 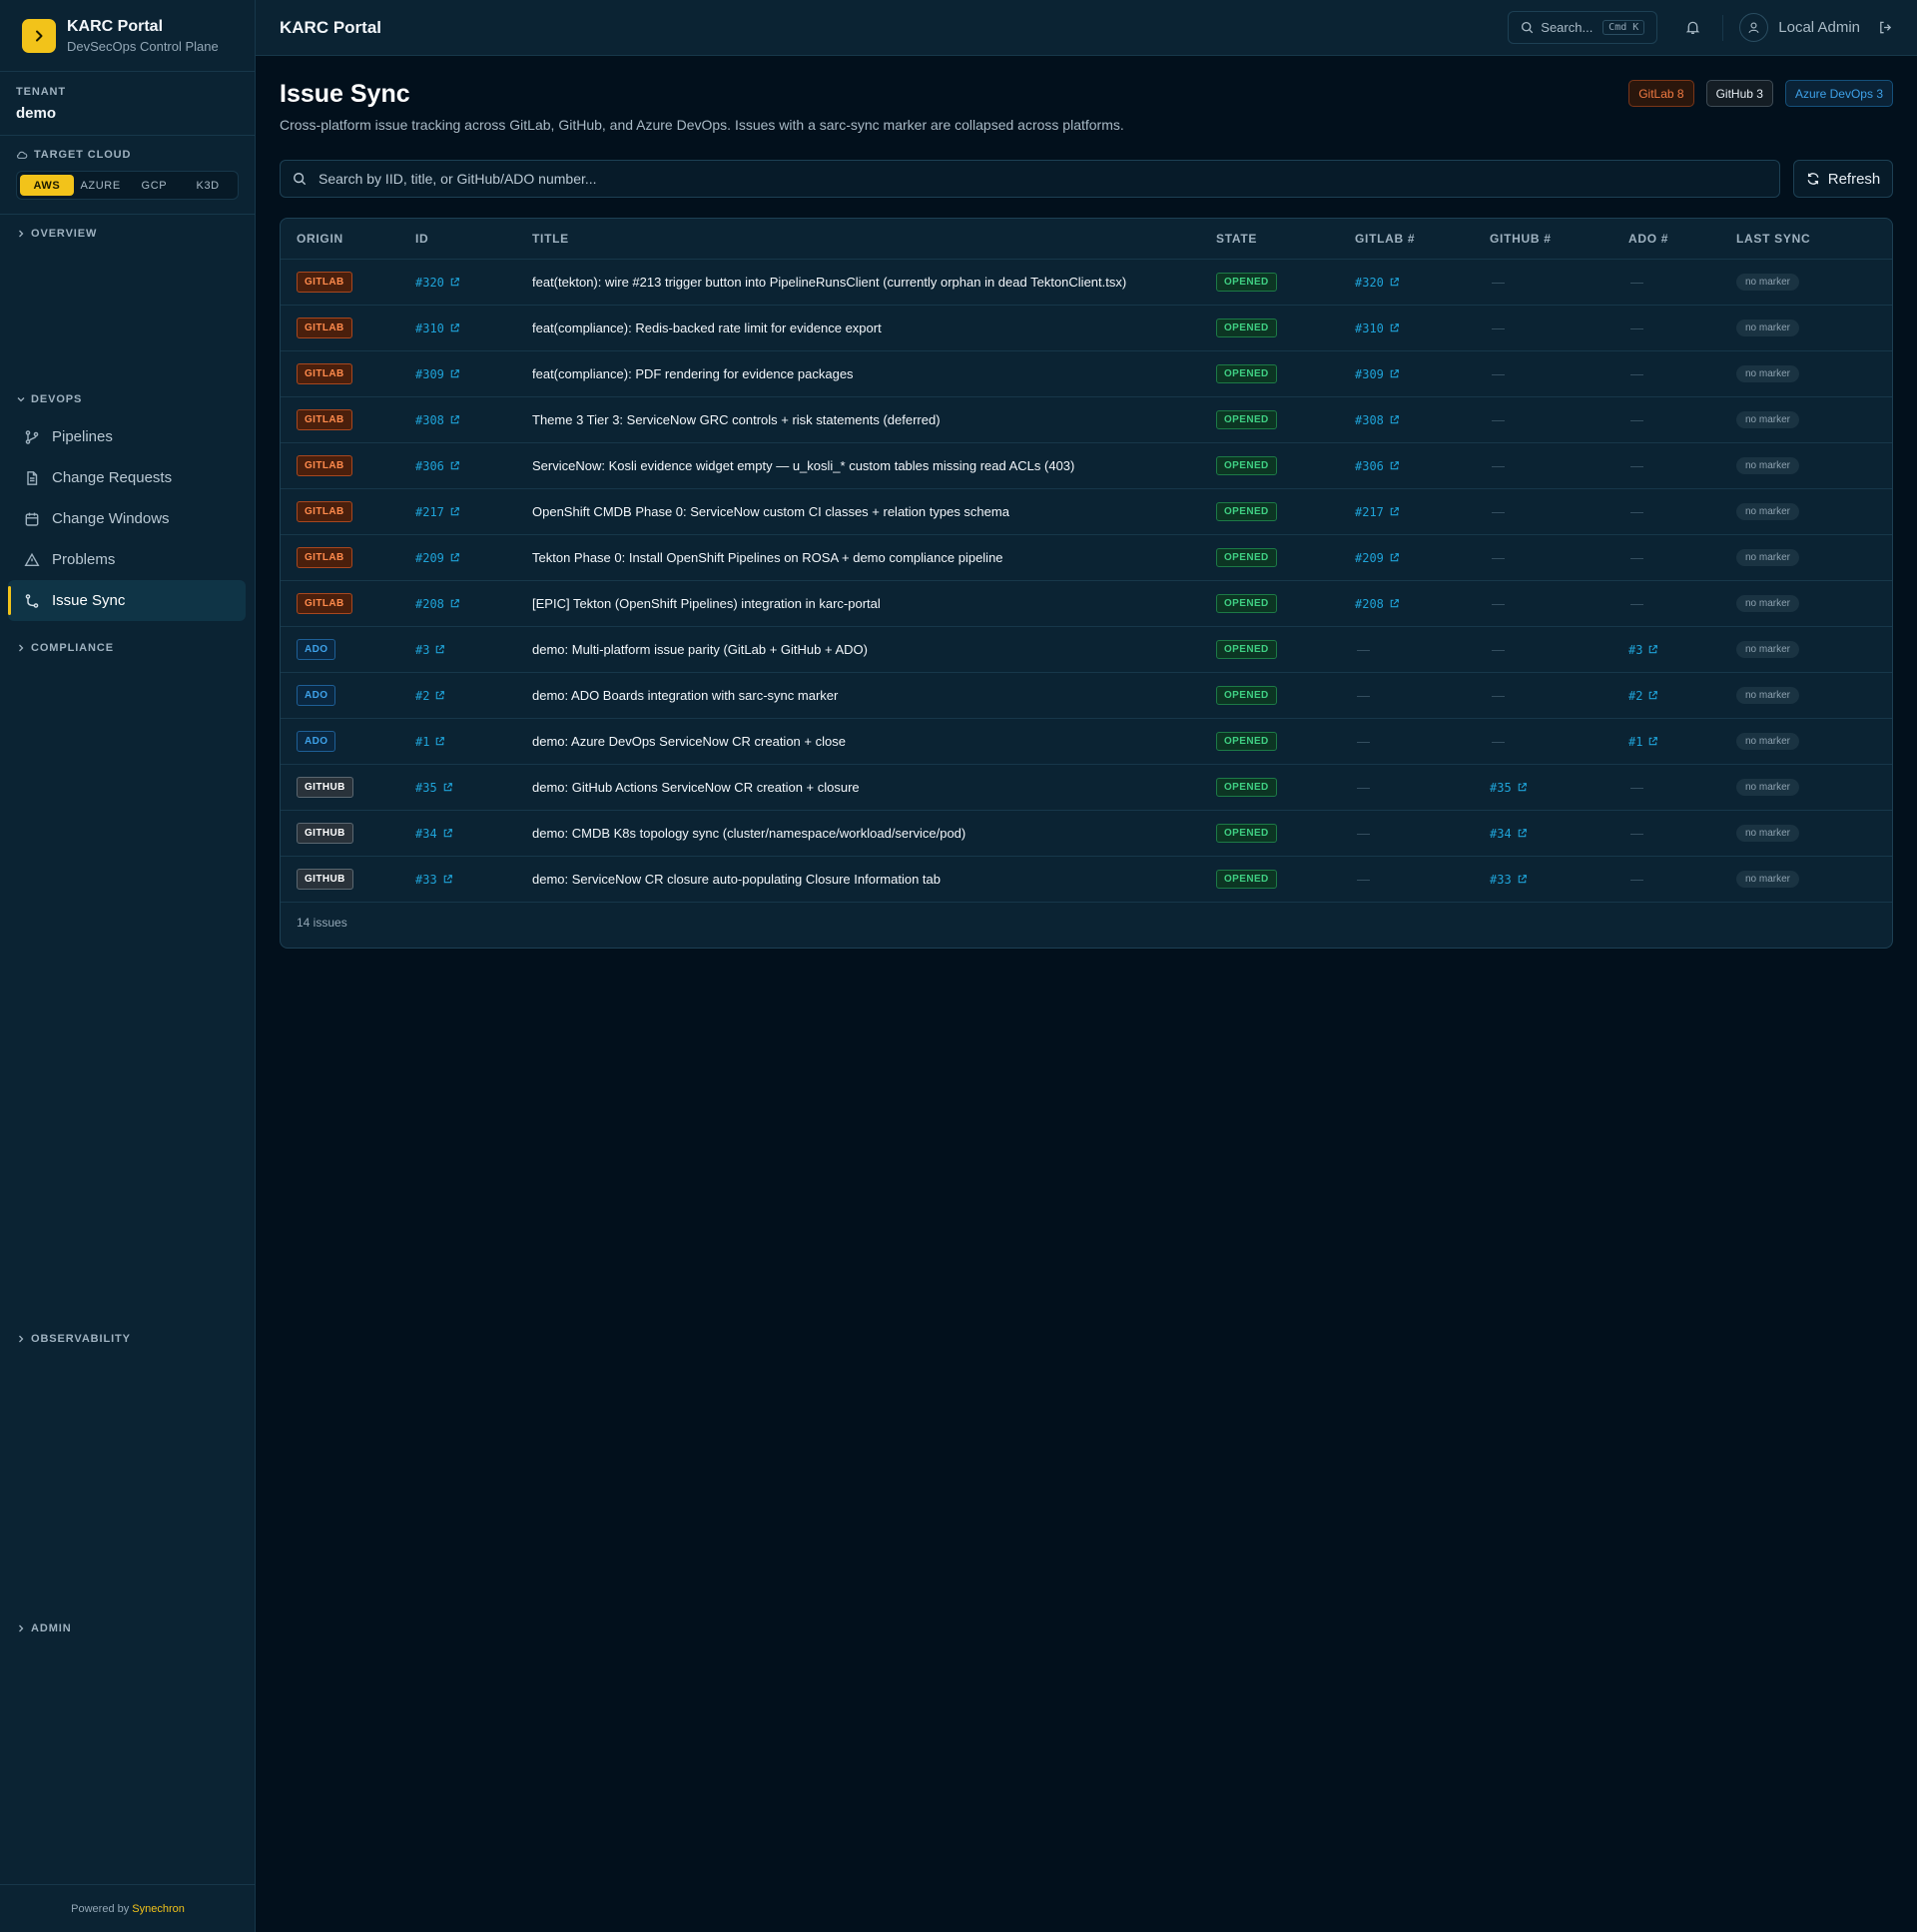 I want to click on nav-section-observability: OBSERVABILITY, so click(x=73, y=1339).